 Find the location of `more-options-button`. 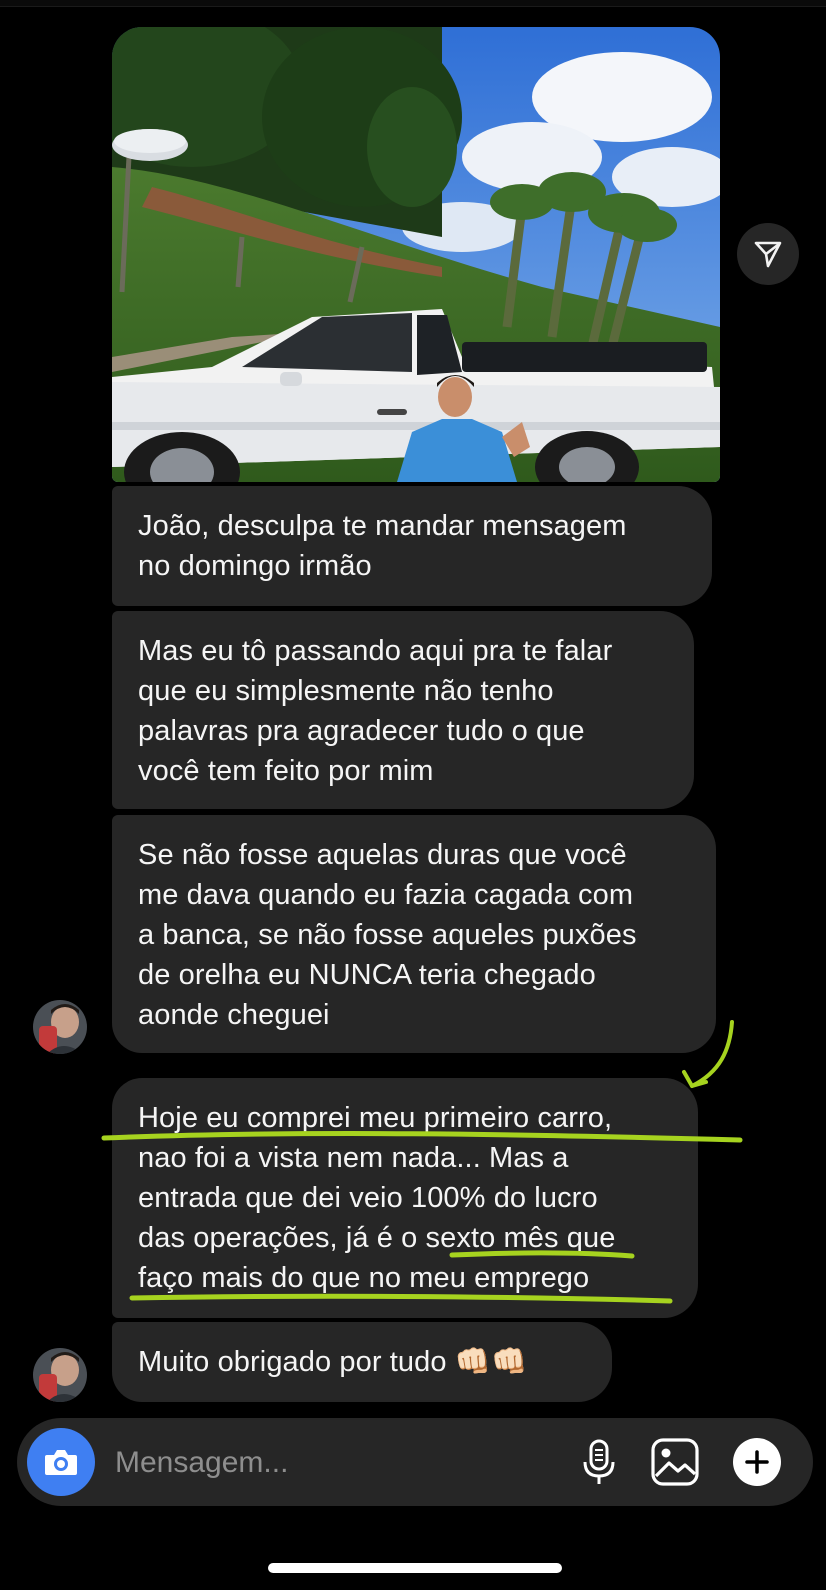

more-options-button is located at coordinates (757, 1462).